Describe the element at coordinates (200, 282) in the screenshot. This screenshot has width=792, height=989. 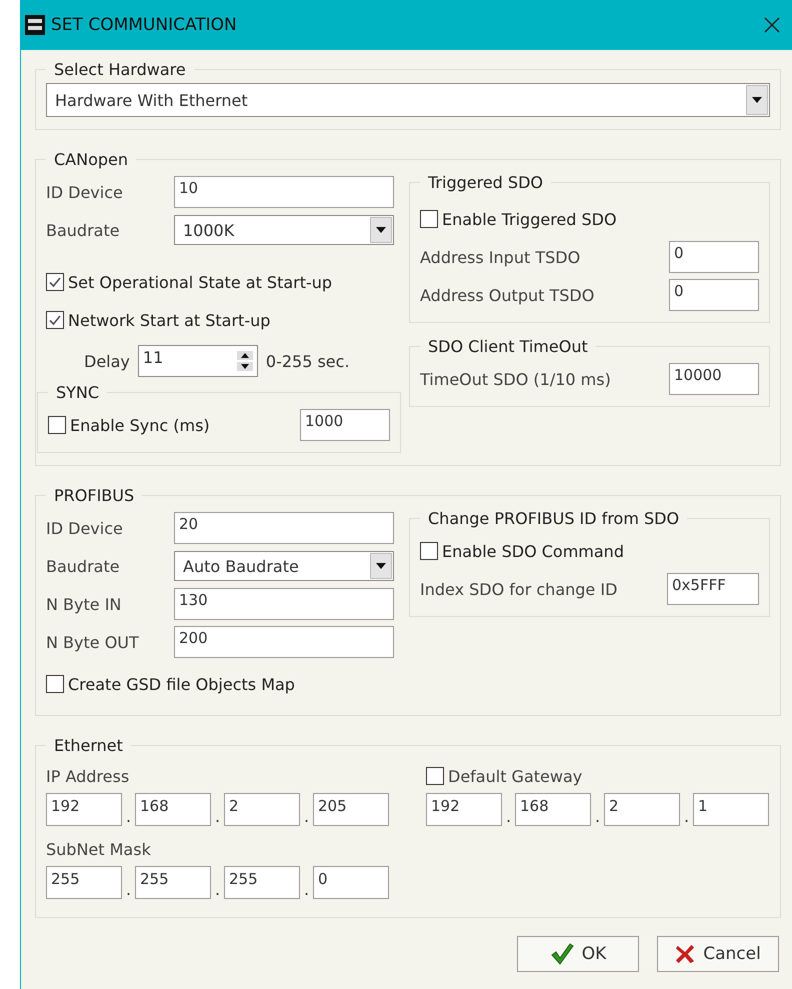
I see `checkbox-label: Set Operational State at Start-up` at that location.